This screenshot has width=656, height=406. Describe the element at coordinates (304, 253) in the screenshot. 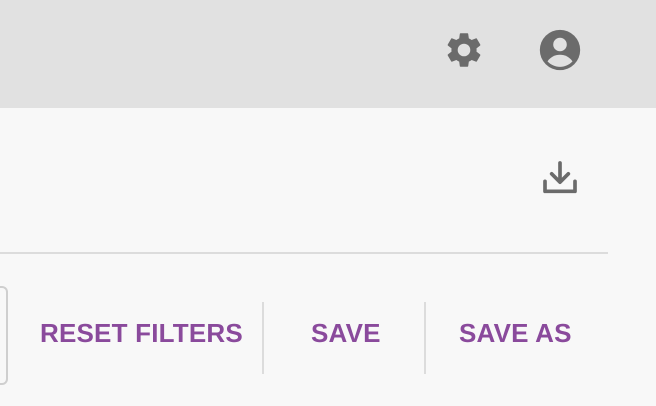

I see `section-divider` at that location.